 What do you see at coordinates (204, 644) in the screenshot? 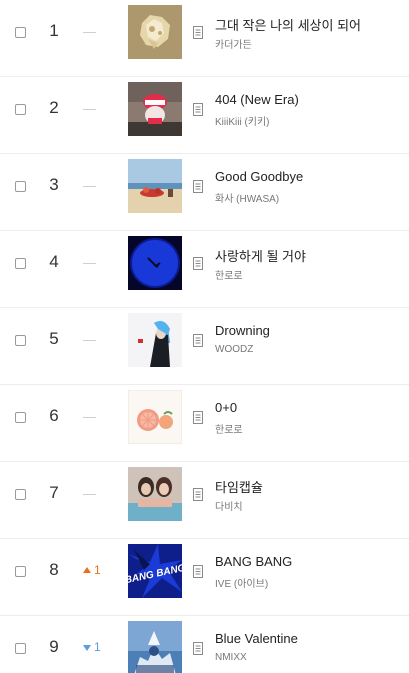
I see `chart-row: 9 1 Blue Valentine NMIXX` at bounding box center [204, 644].